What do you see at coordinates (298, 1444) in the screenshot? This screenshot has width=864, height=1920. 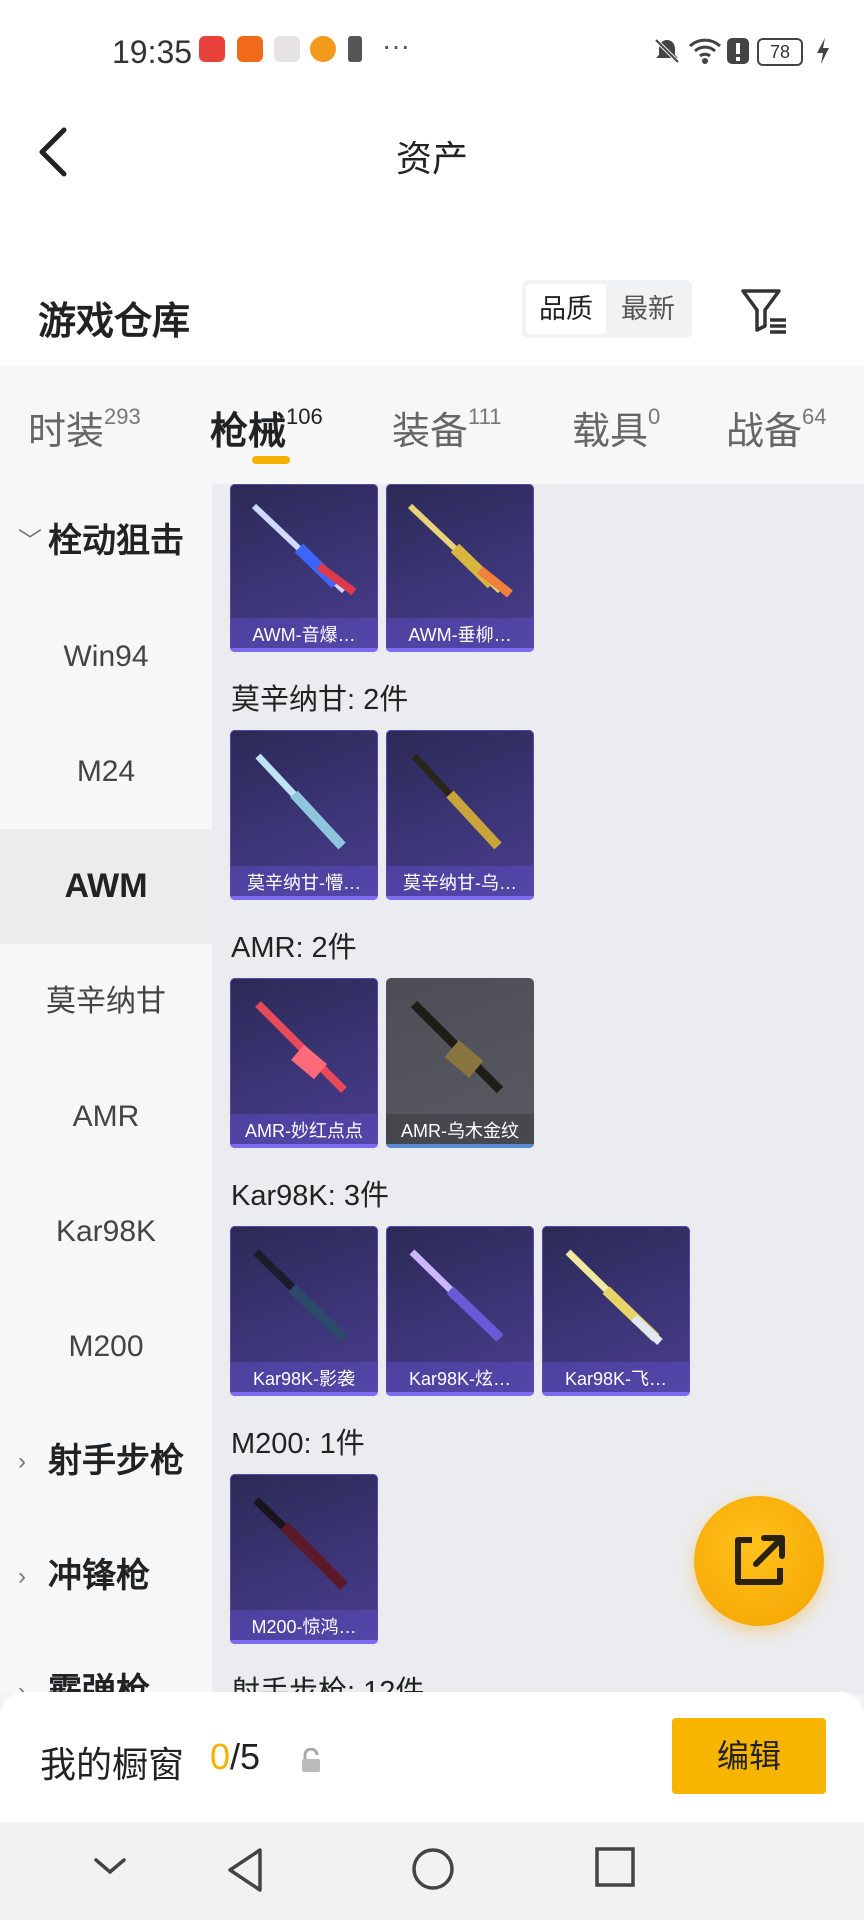 I see `section-title: M200: 1件` at bounding box center [298, 1444].